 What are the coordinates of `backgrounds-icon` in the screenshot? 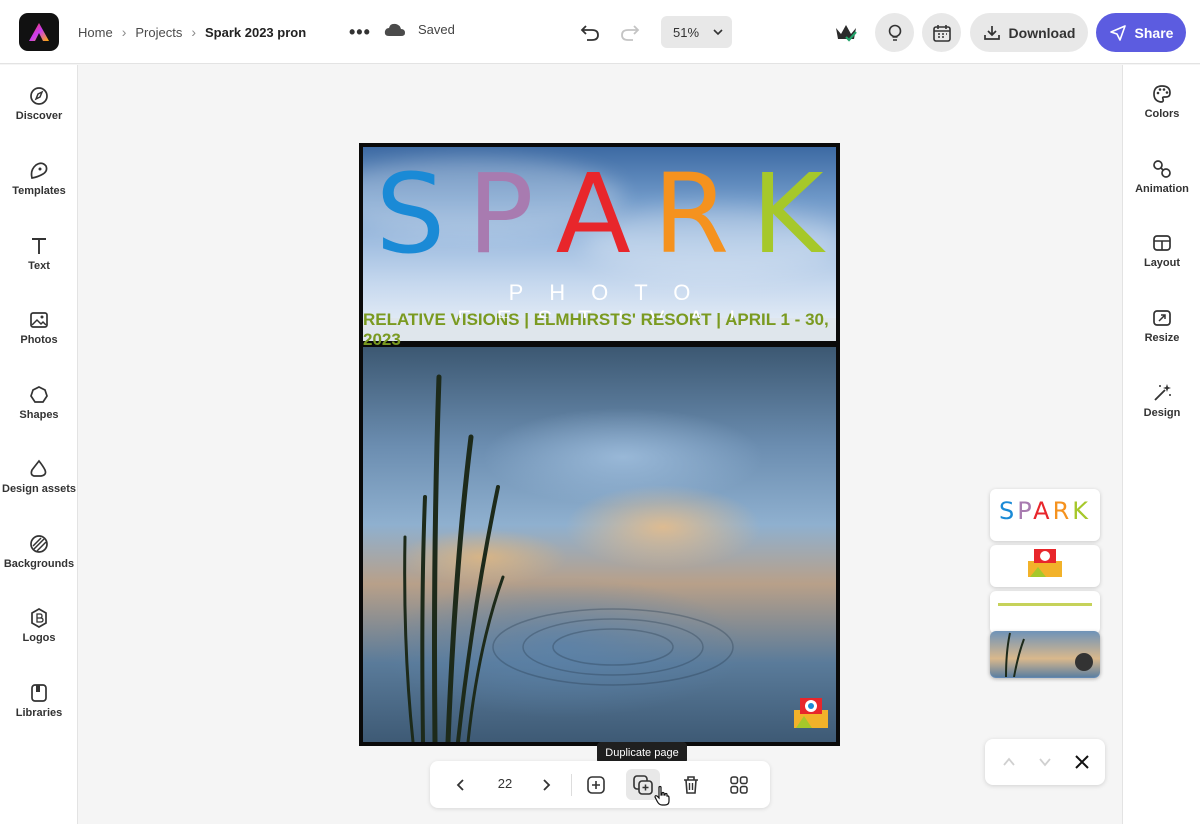 It's located at (39, 544).